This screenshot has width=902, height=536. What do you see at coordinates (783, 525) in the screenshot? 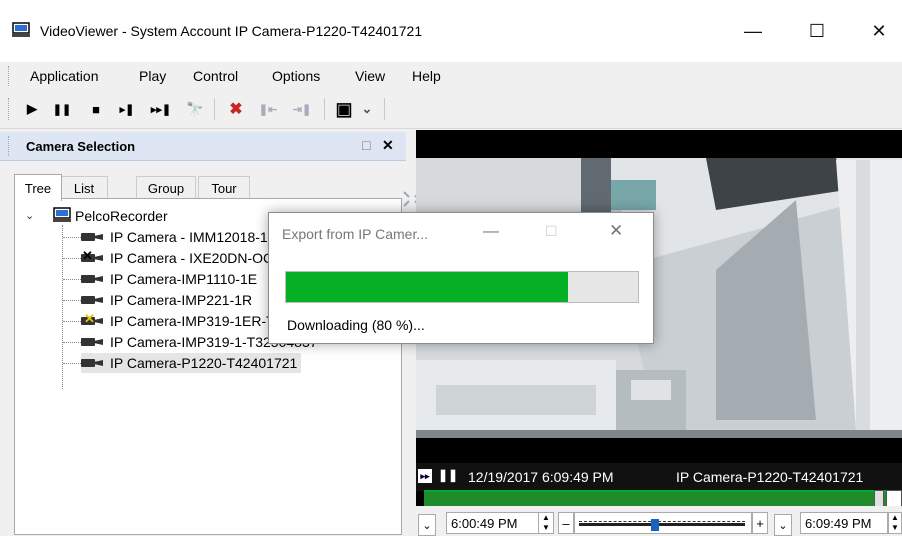
I see `end-dropdown-icon: ⌄` at bounding box center [783, 525].